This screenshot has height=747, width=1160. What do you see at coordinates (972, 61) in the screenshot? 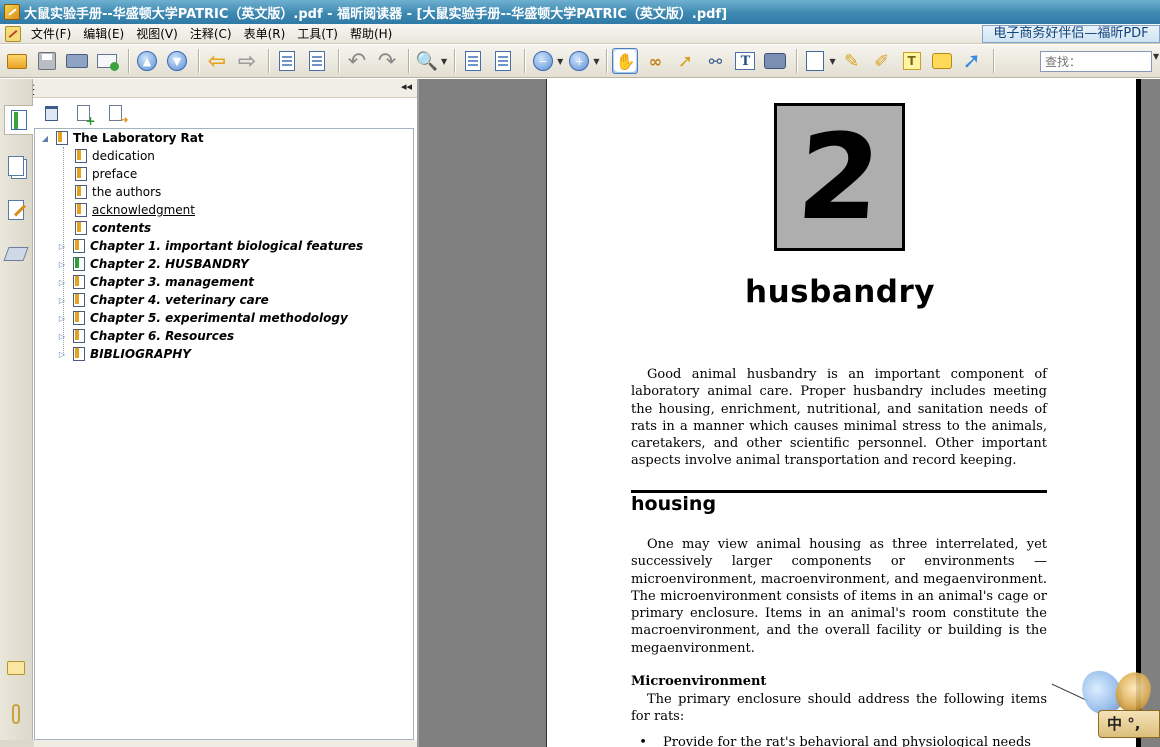
I see `arrow-tool-button: ➚` at bounding box center [972, 61].